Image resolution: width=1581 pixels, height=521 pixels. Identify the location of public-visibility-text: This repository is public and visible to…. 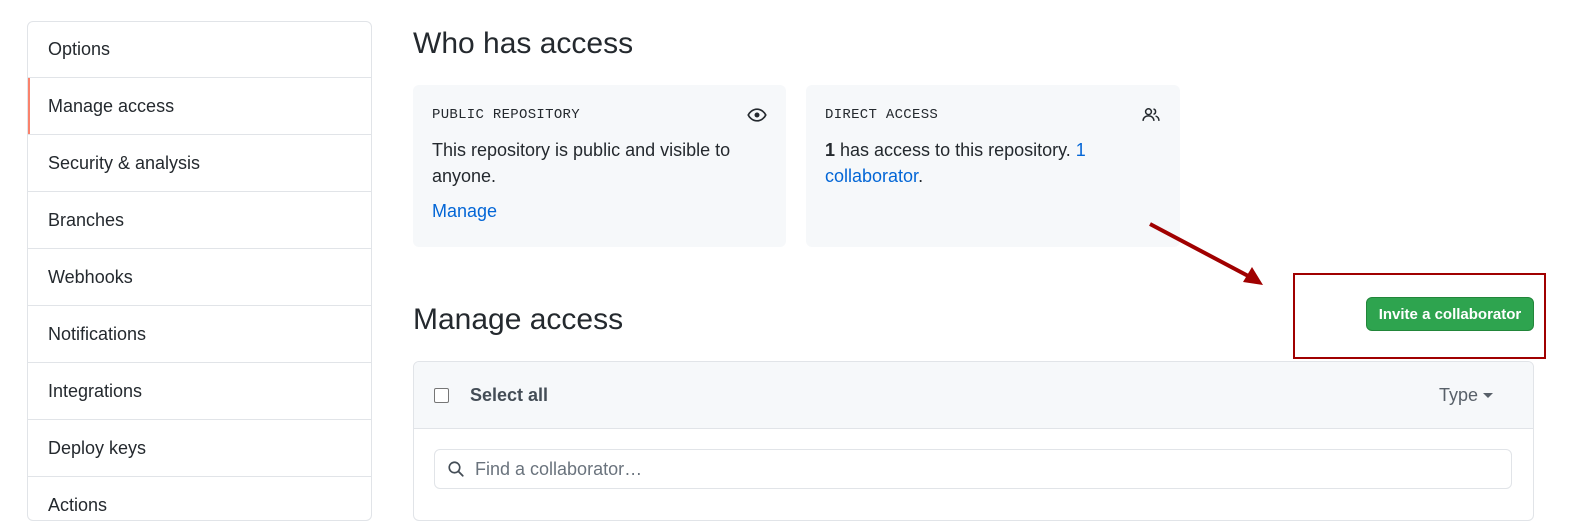
(581, 163).